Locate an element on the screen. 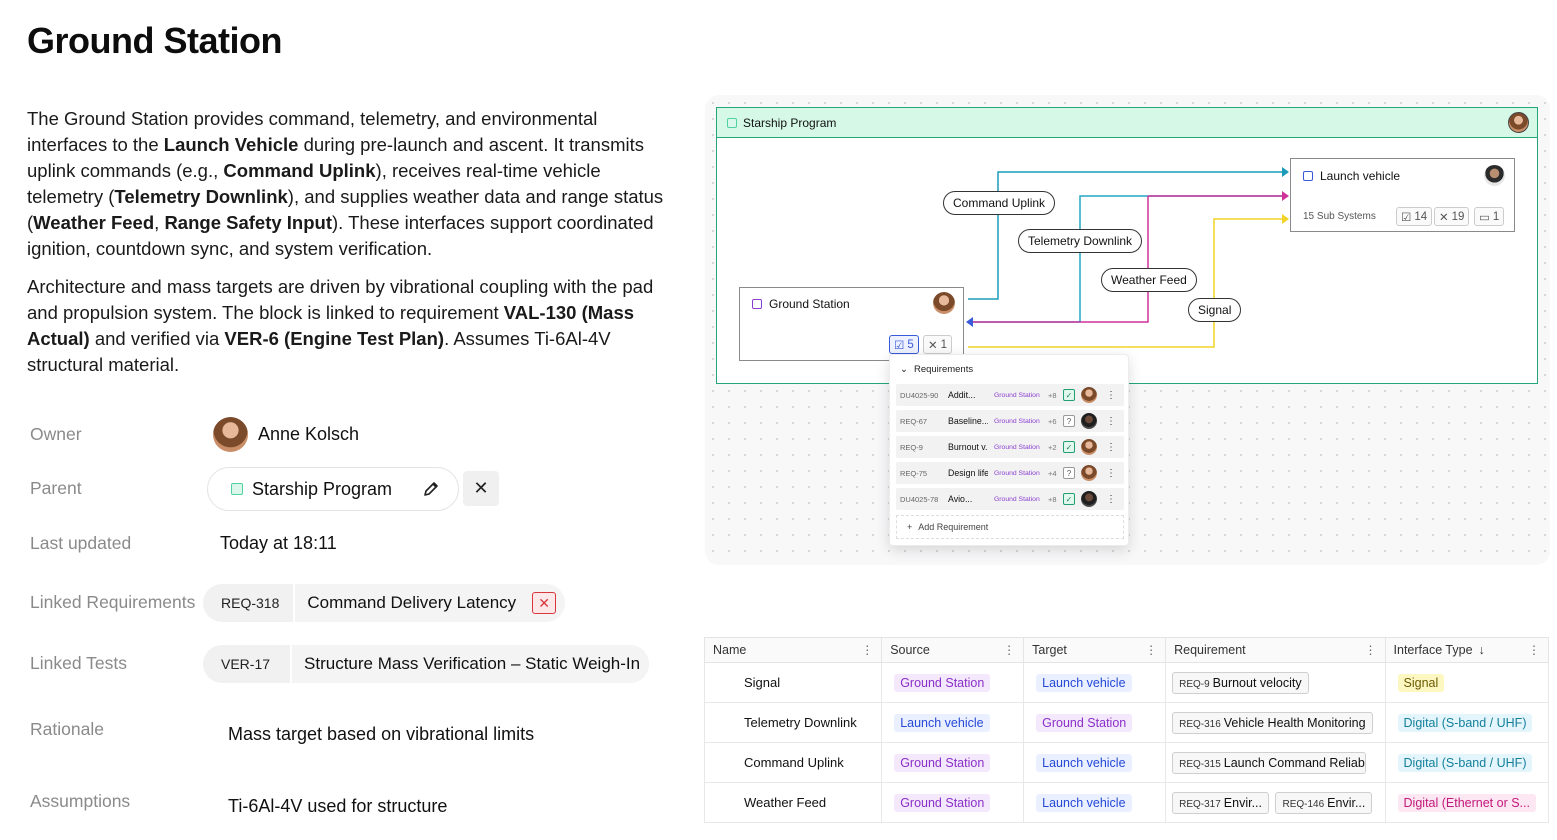  column-header-interface-type: Interface Type ↓ ⋮ is located at coordinates (1467, 650).